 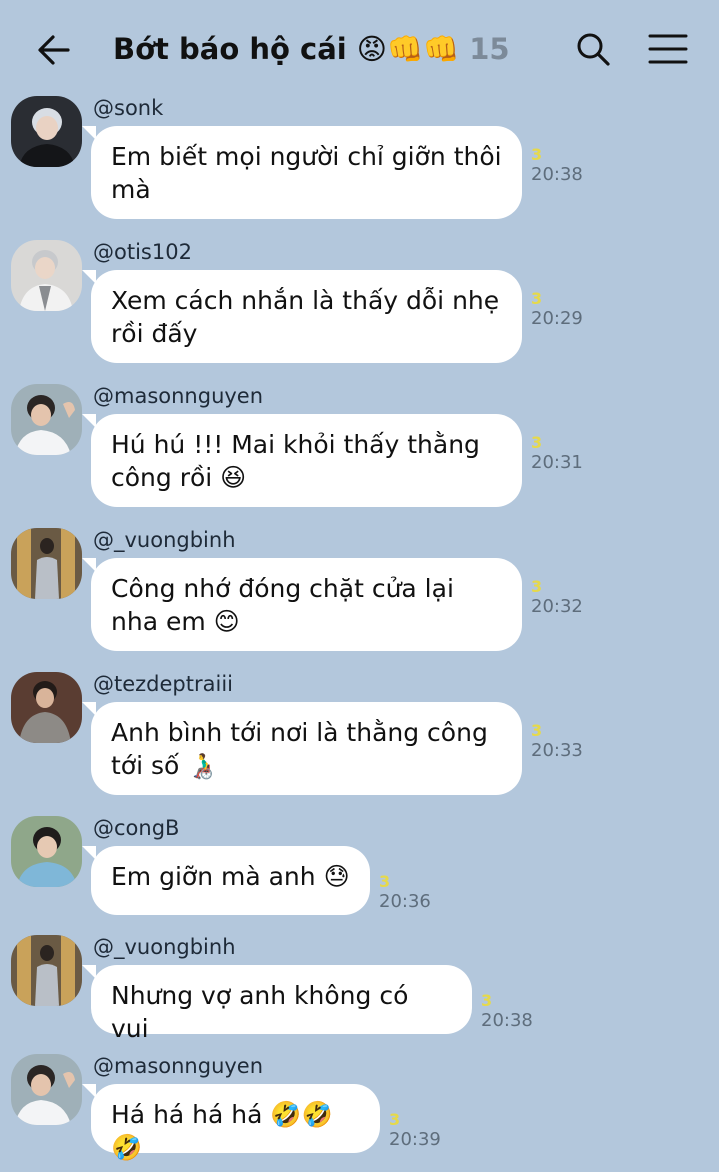 What do you see at coordinates (136, 828) in the screenshot?
I see `username: @congB` at bounding box center [136, 828].